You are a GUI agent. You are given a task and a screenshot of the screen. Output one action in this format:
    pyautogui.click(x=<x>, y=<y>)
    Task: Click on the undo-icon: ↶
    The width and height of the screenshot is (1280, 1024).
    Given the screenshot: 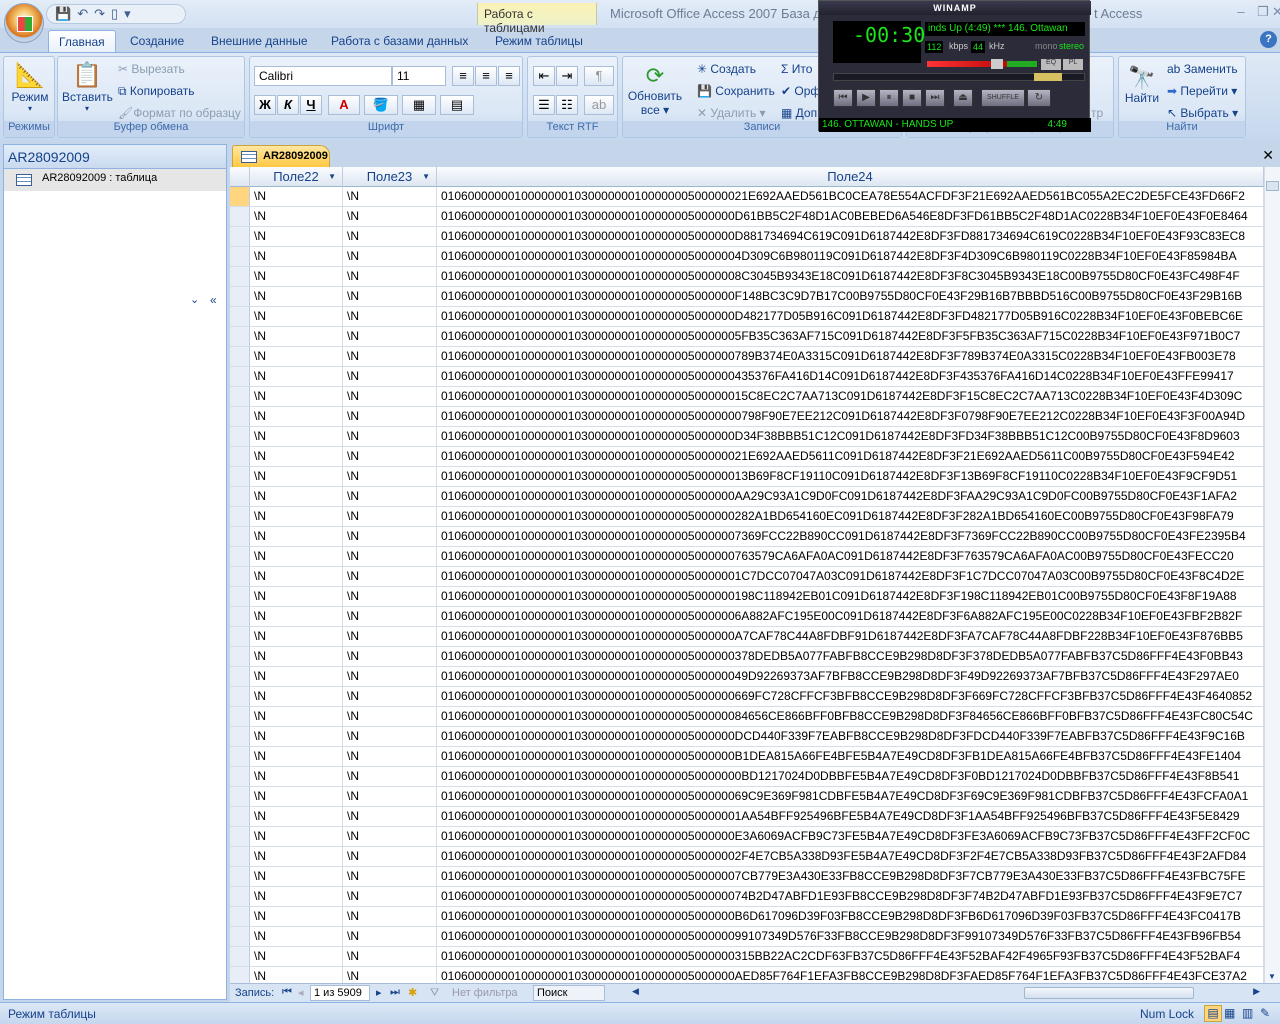 What is the action you would take?
    pyautogui.click(x=82, y=14)
    